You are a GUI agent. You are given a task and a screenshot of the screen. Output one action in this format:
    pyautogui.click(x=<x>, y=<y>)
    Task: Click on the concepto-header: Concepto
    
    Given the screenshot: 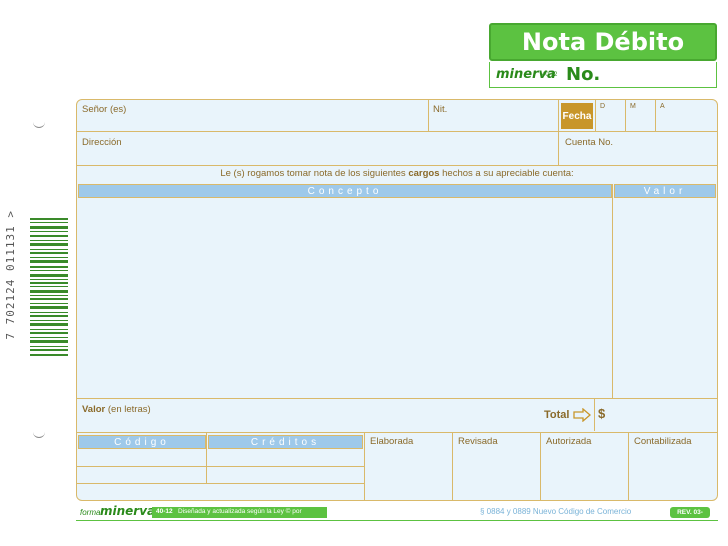 What is the action you would take?
    pyautogui.click(x=345, y=191)
    